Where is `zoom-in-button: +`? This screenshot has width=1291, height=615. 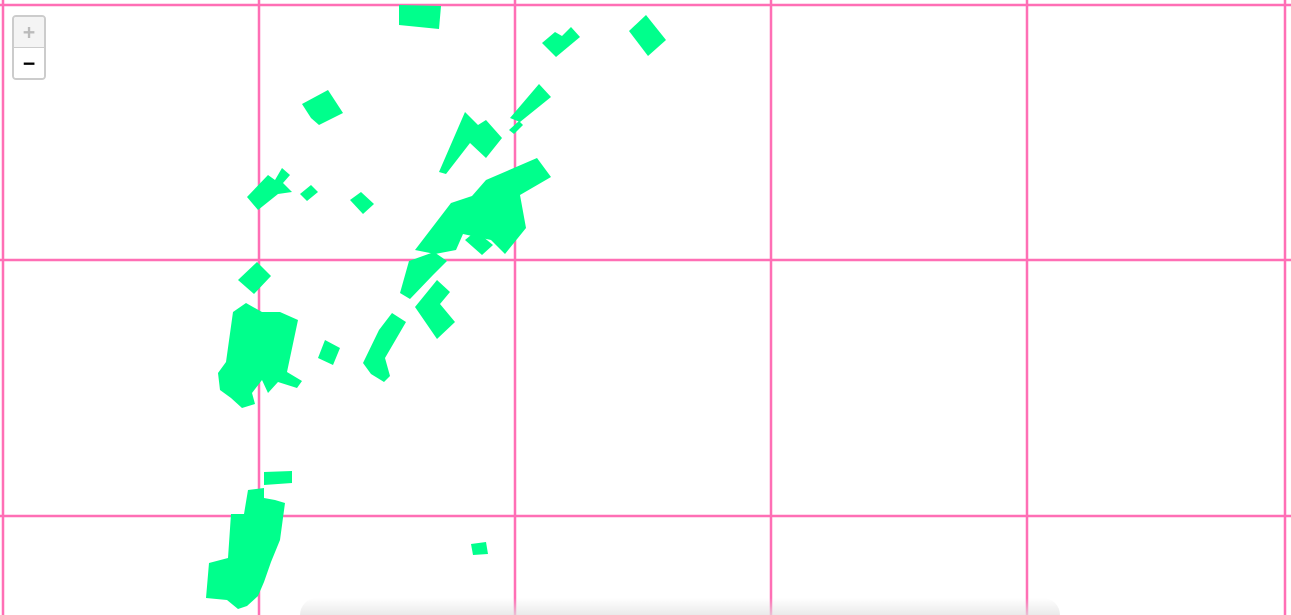
zoom-in-button: + is located at coordinates (29, 32).